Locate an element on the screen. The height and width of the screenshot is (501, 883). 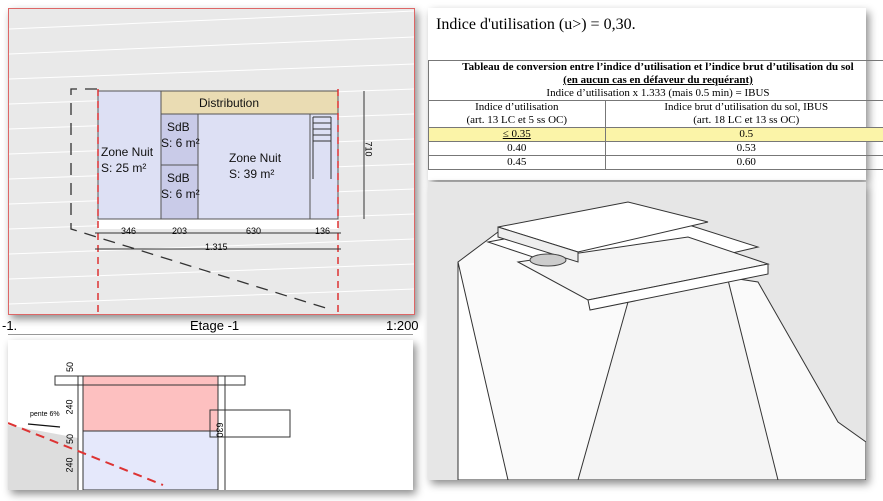
slope-label: pente 6% is located at coordinates (45, 414).